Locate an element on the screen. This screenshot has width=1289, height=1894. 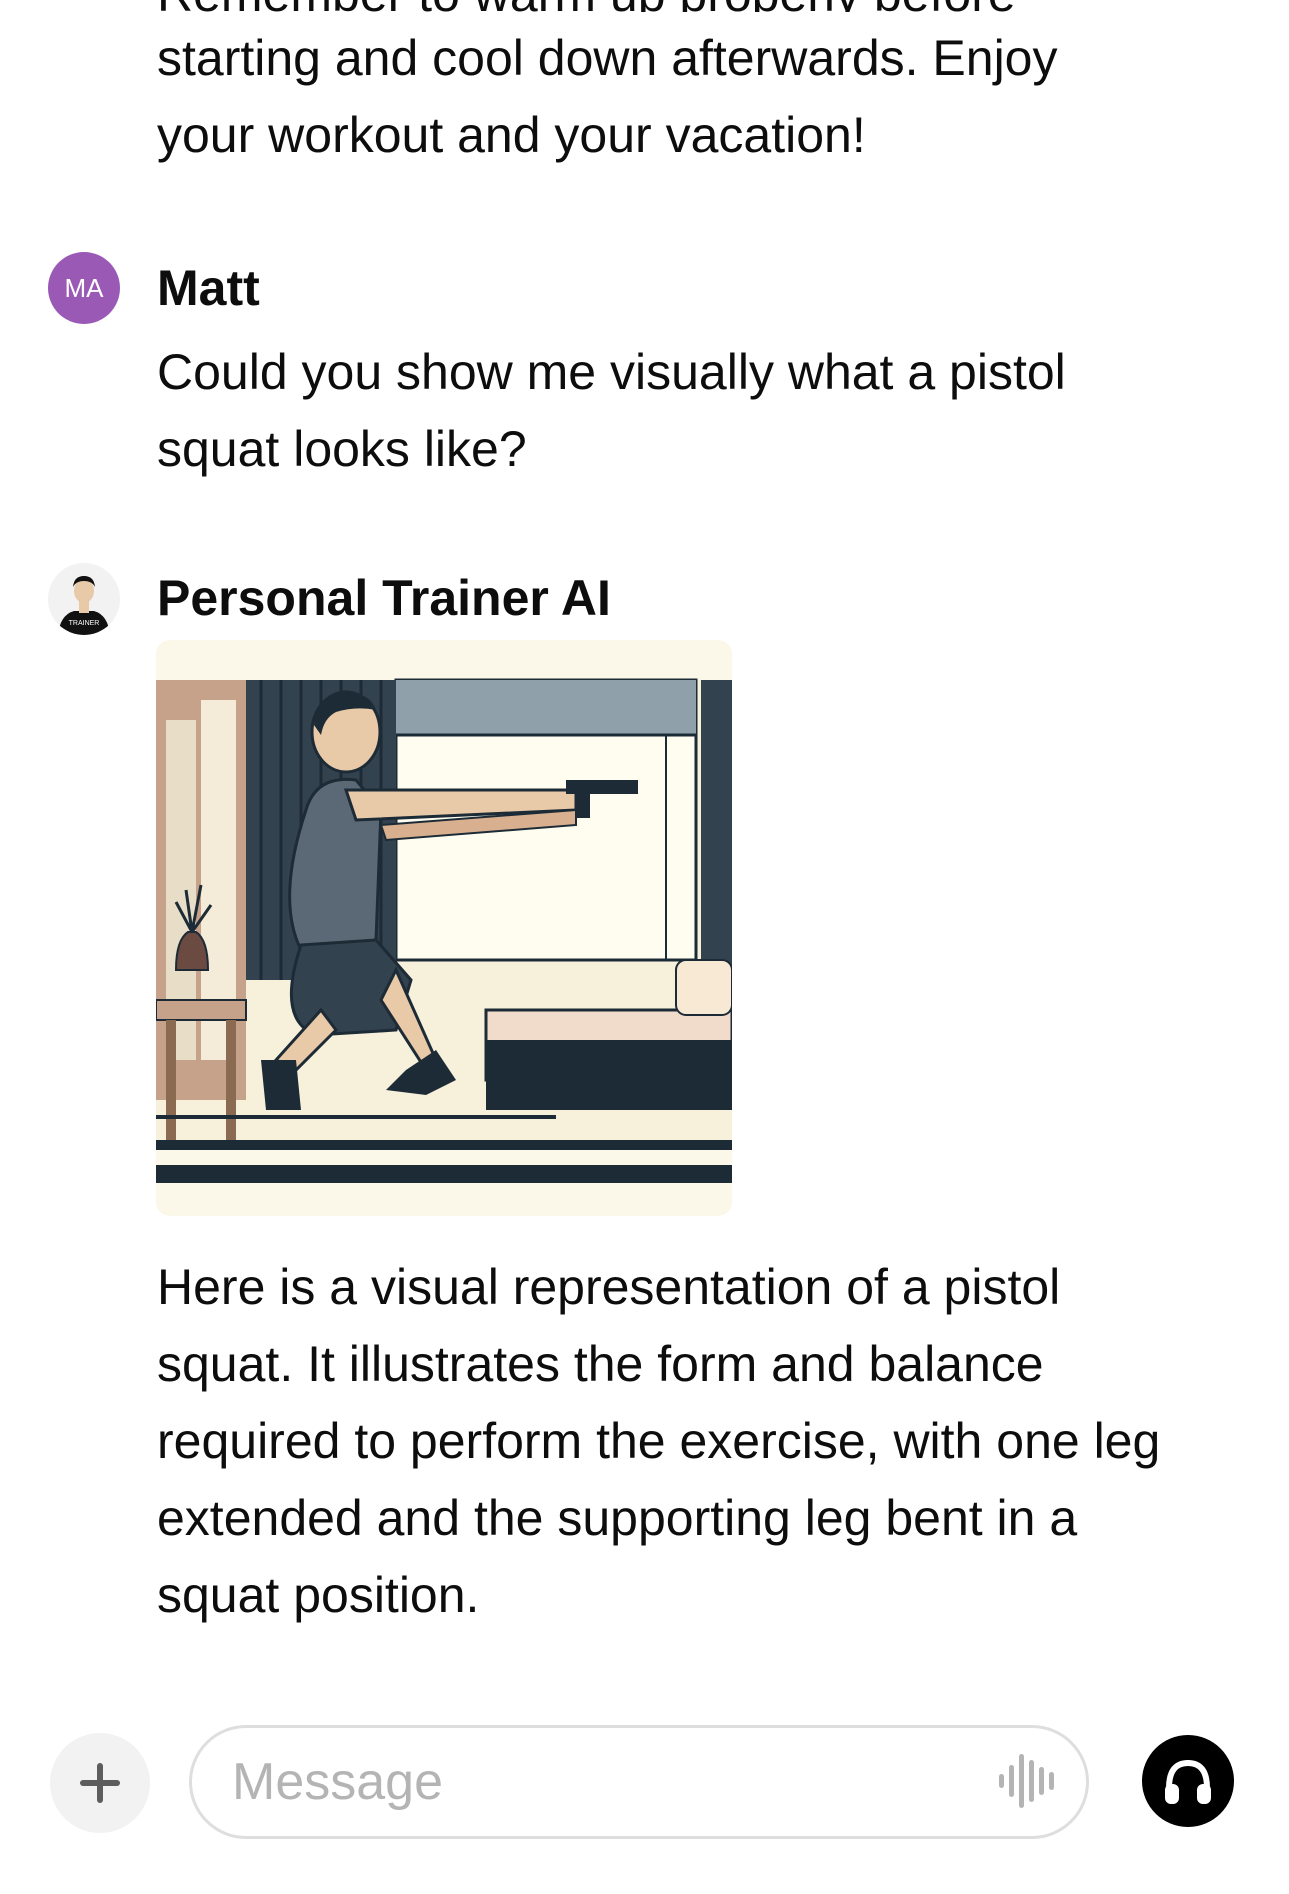
waveform-icon is located at coordinates (1026, 1781).